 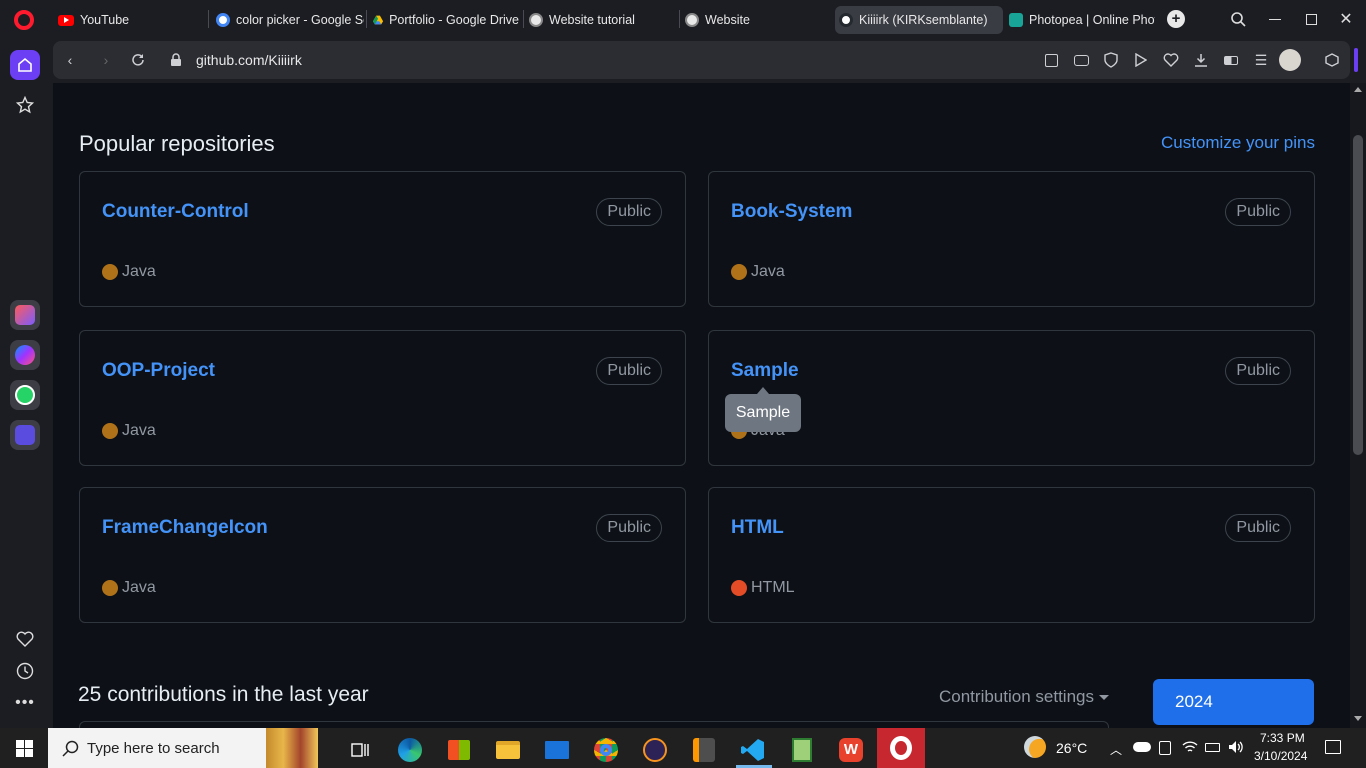 I want to click on tab-portfolio: Portfolio - Google Drive, so click(x=444, y=20).